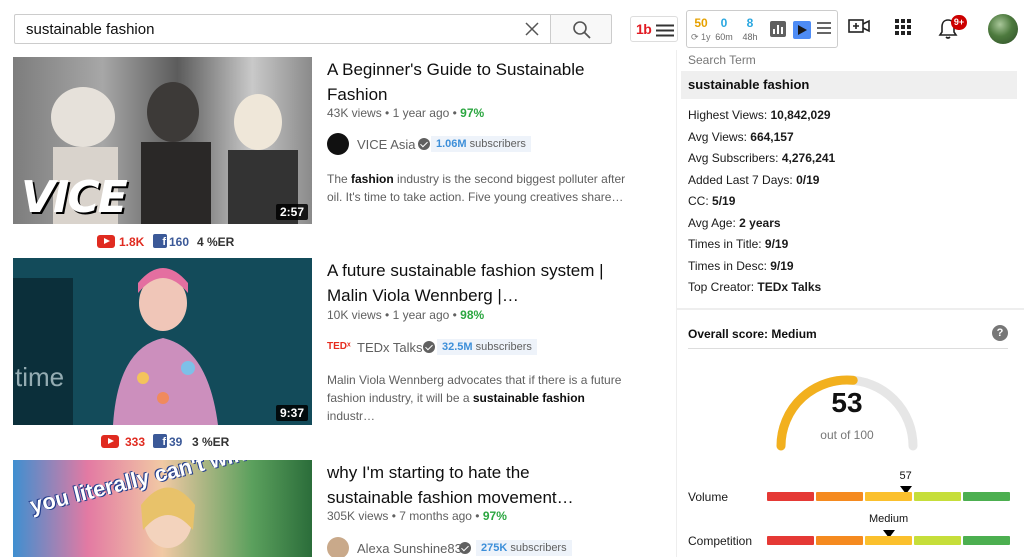 The image size is (1024, 557). What do you see at coordinates (712, 201) in the screenshot?
I see `stat-cc: CC: 5/19` at bounding box center [712, 201].